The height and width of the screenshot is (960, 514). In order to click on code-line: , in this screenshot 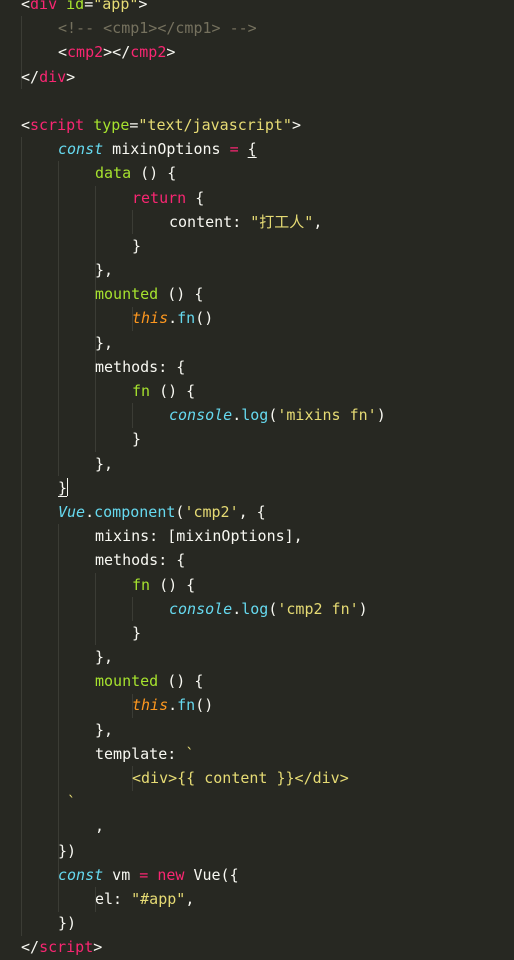, I will do `click(257, 826)`.